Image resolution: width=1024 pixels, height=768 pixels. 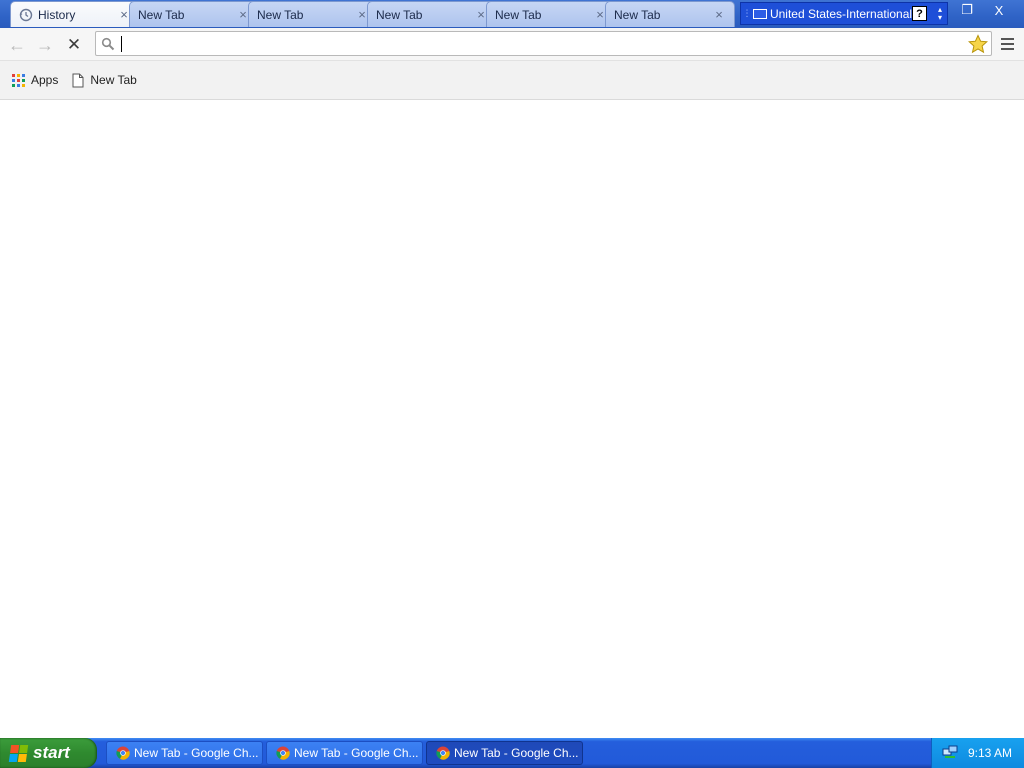 What do you see at coordinates (978, 43) in the screenshot?
I see `bookmark-star-icon` at bounding box center [978, 43].